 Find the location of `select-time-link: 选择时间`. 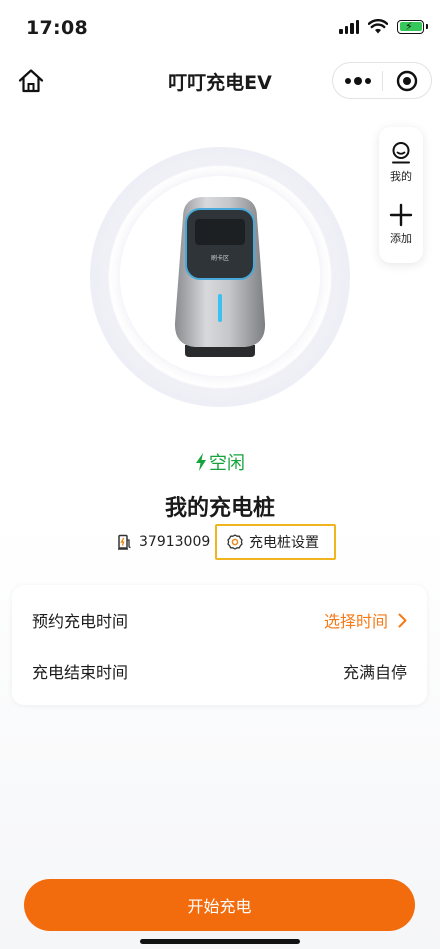

select-time-link: 选择时间 is located at coordinates (365, 620).